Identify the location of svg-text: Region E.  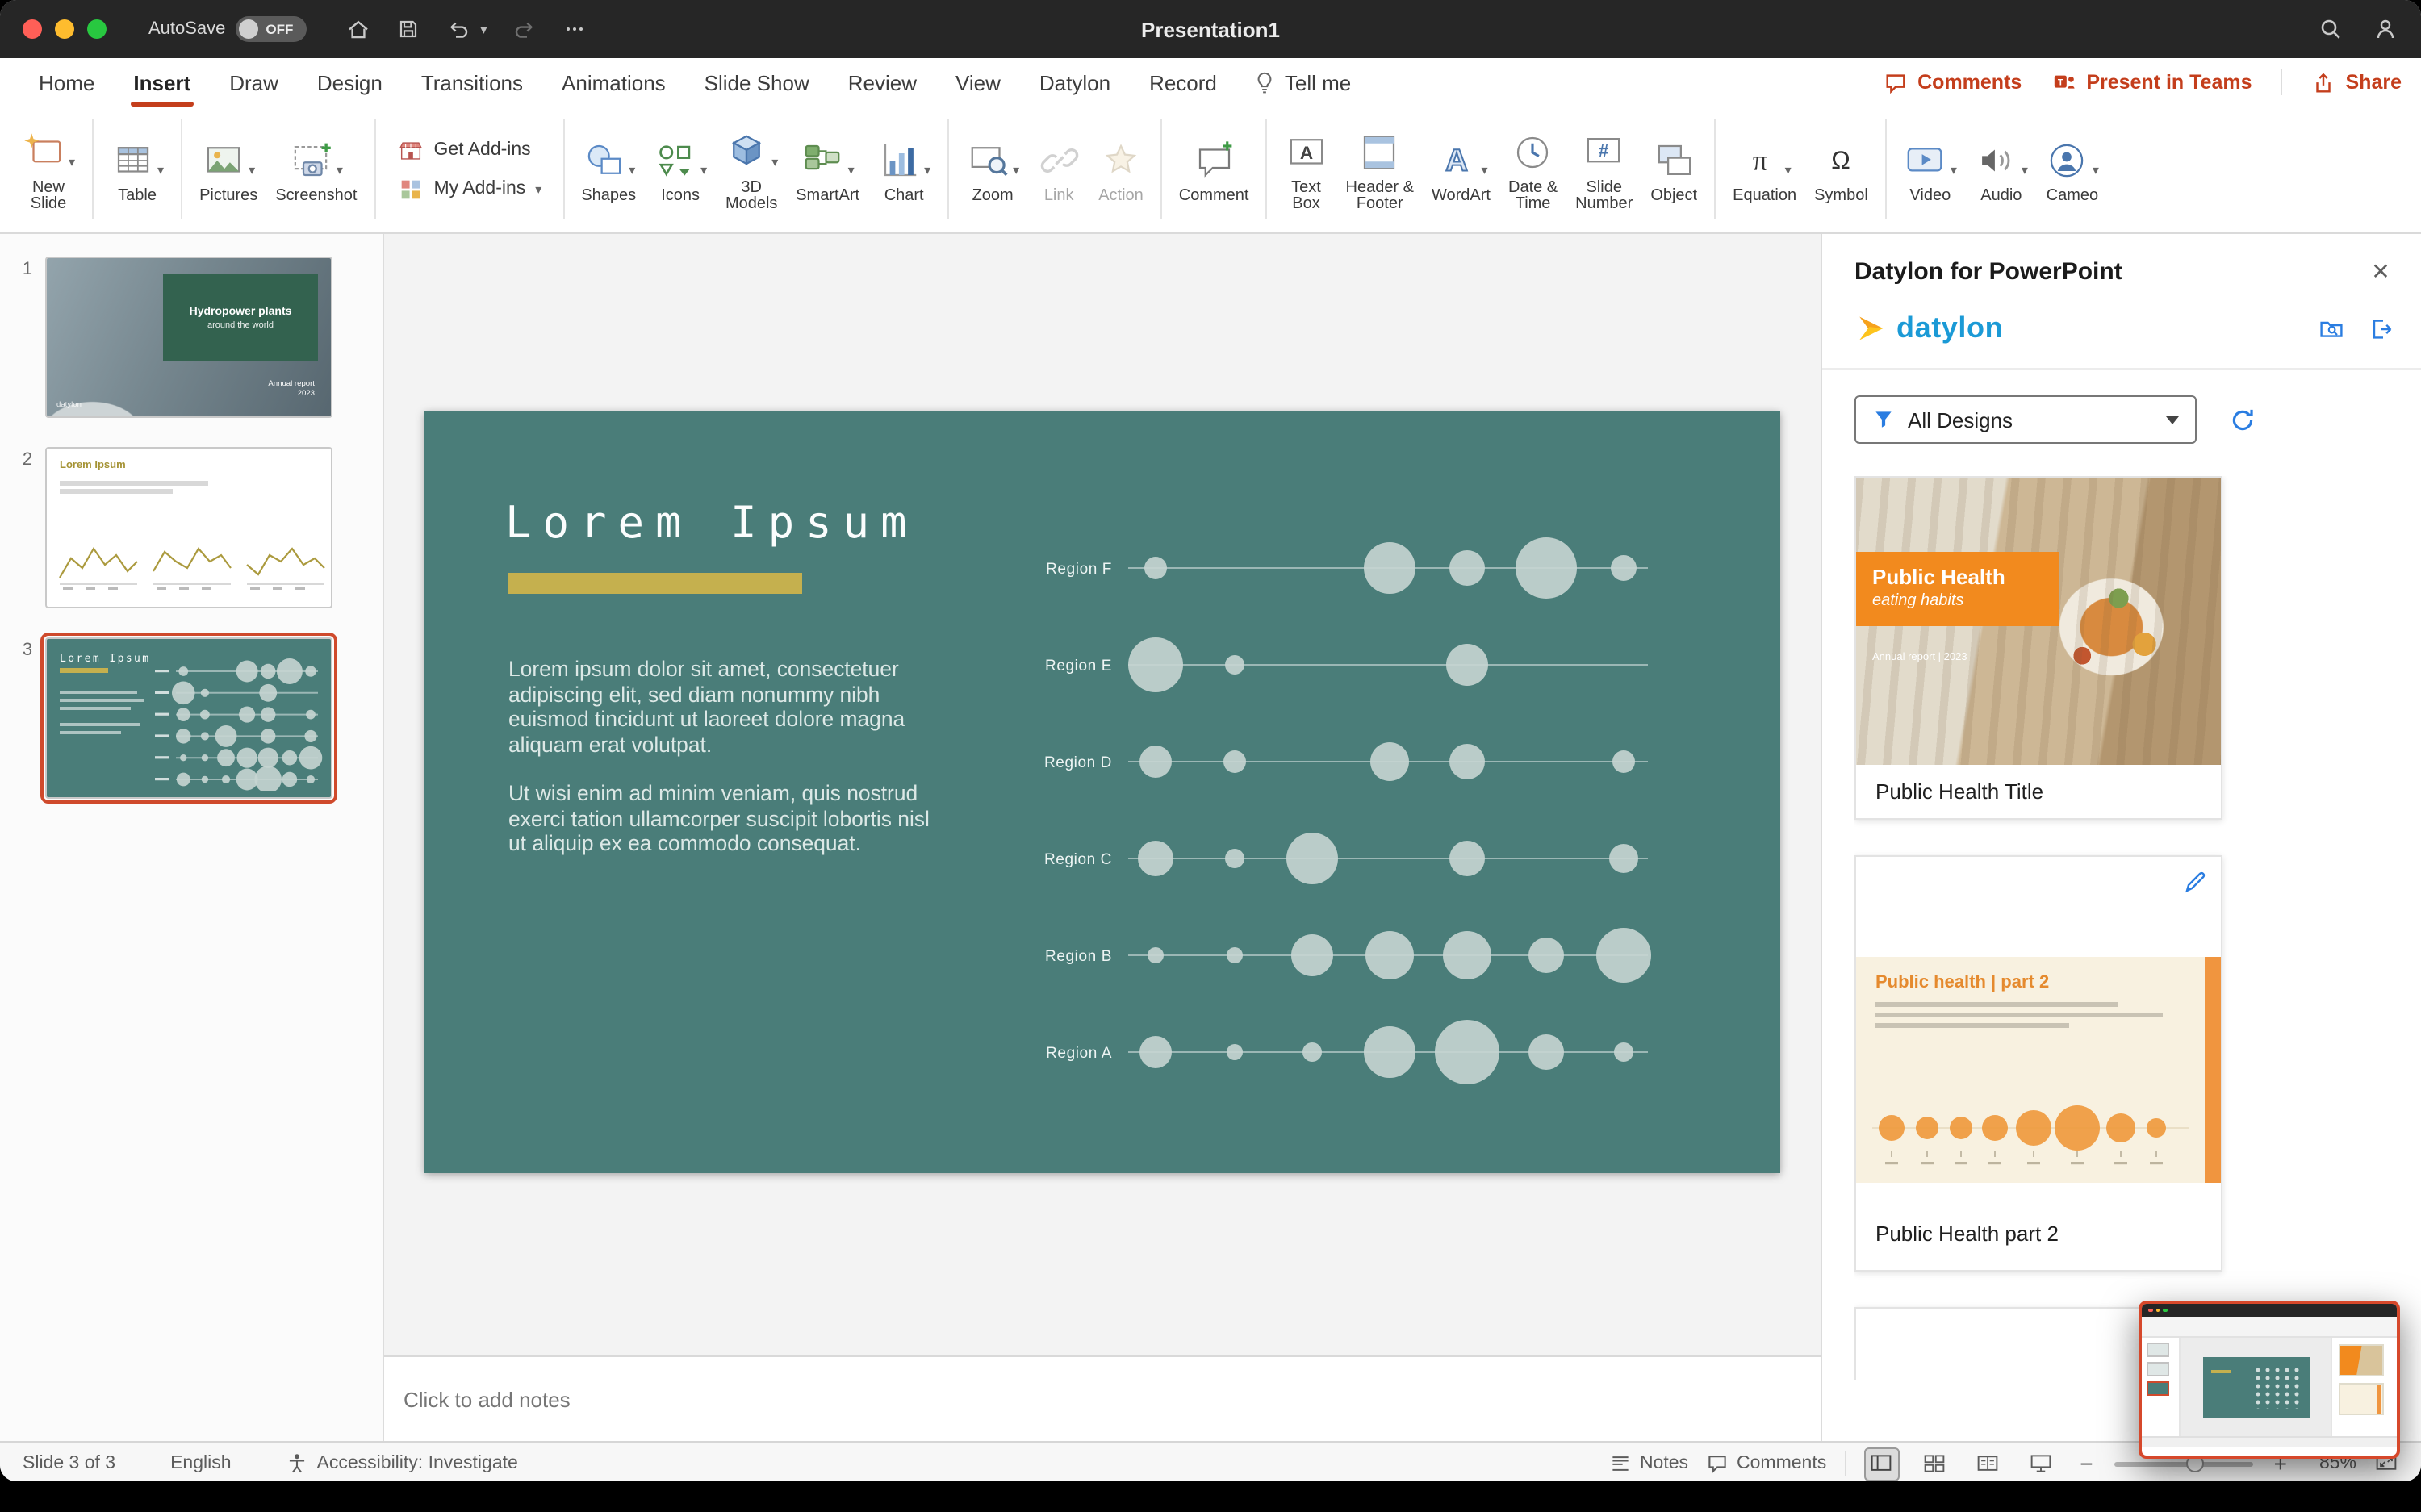
(1078, 666).